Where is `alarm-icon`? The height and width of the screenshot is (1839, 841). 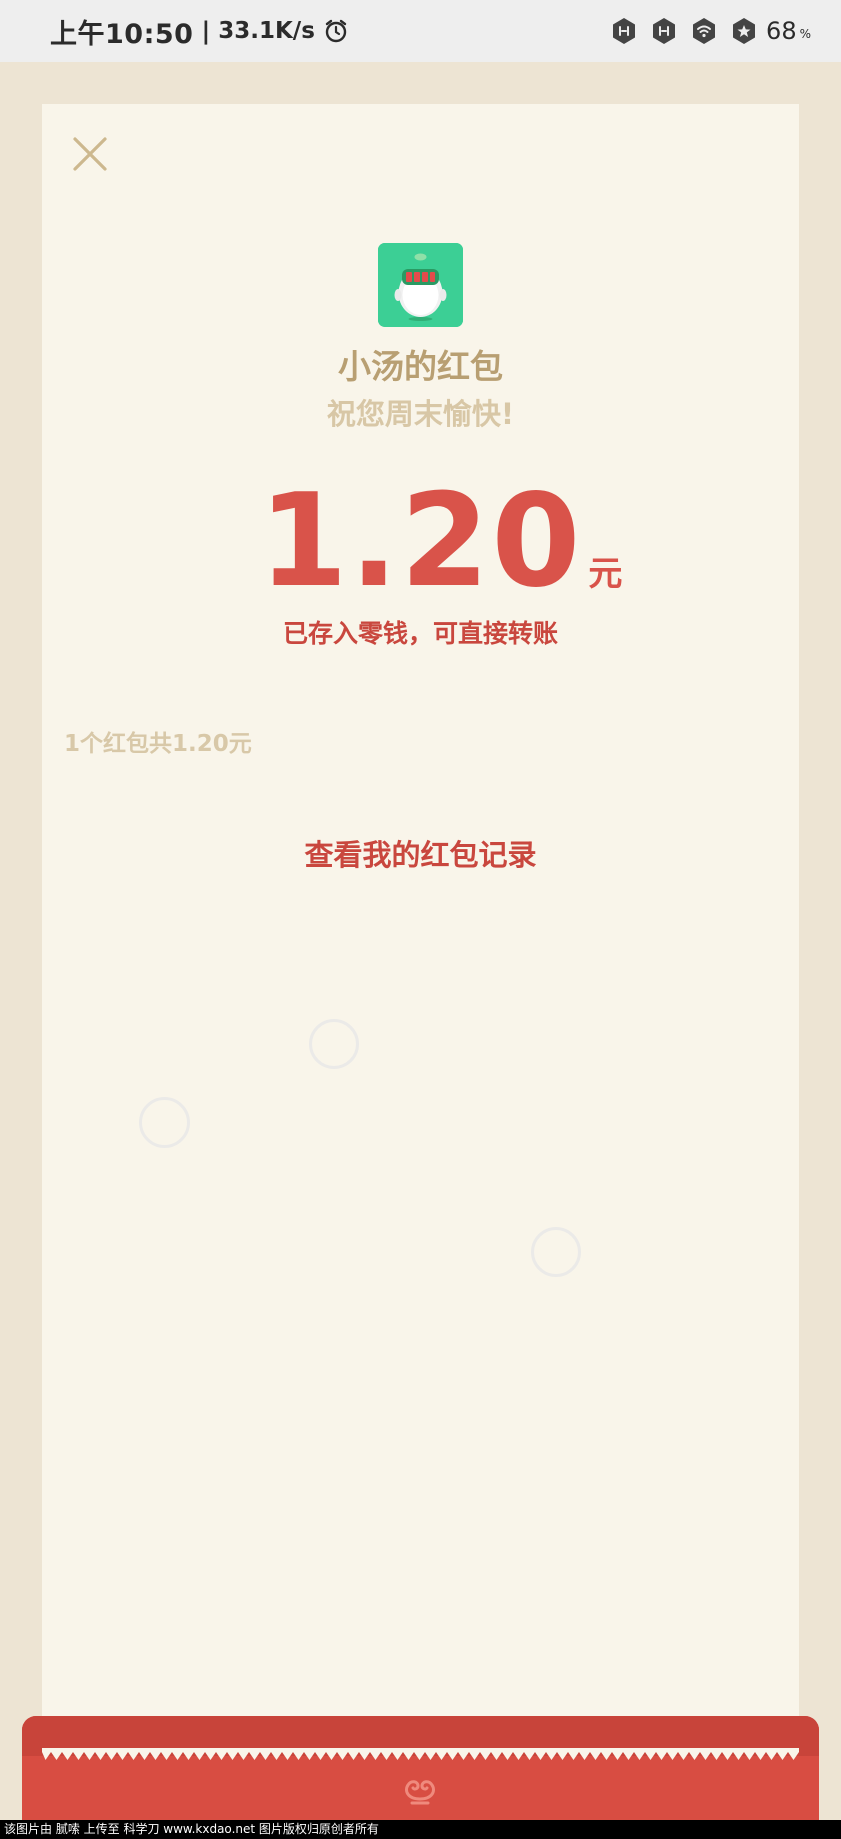 alarm-icon is located at coordinates (336, 31).